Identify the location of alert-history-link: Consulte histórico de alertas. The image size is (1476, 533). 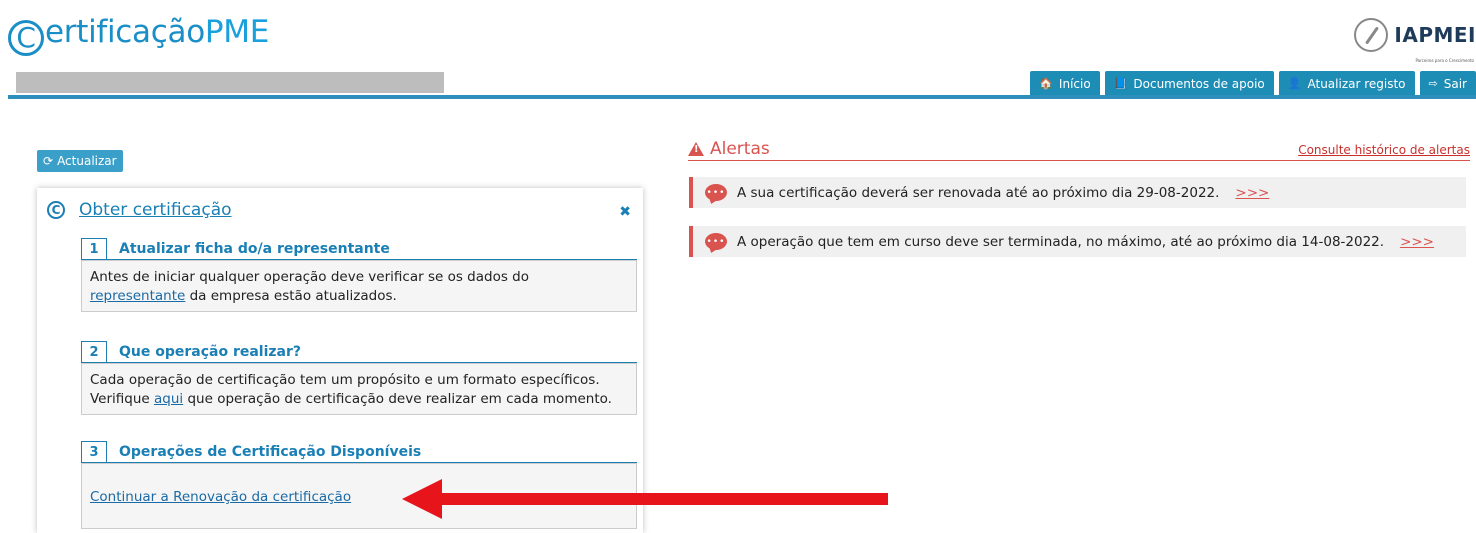
(1384, 150).